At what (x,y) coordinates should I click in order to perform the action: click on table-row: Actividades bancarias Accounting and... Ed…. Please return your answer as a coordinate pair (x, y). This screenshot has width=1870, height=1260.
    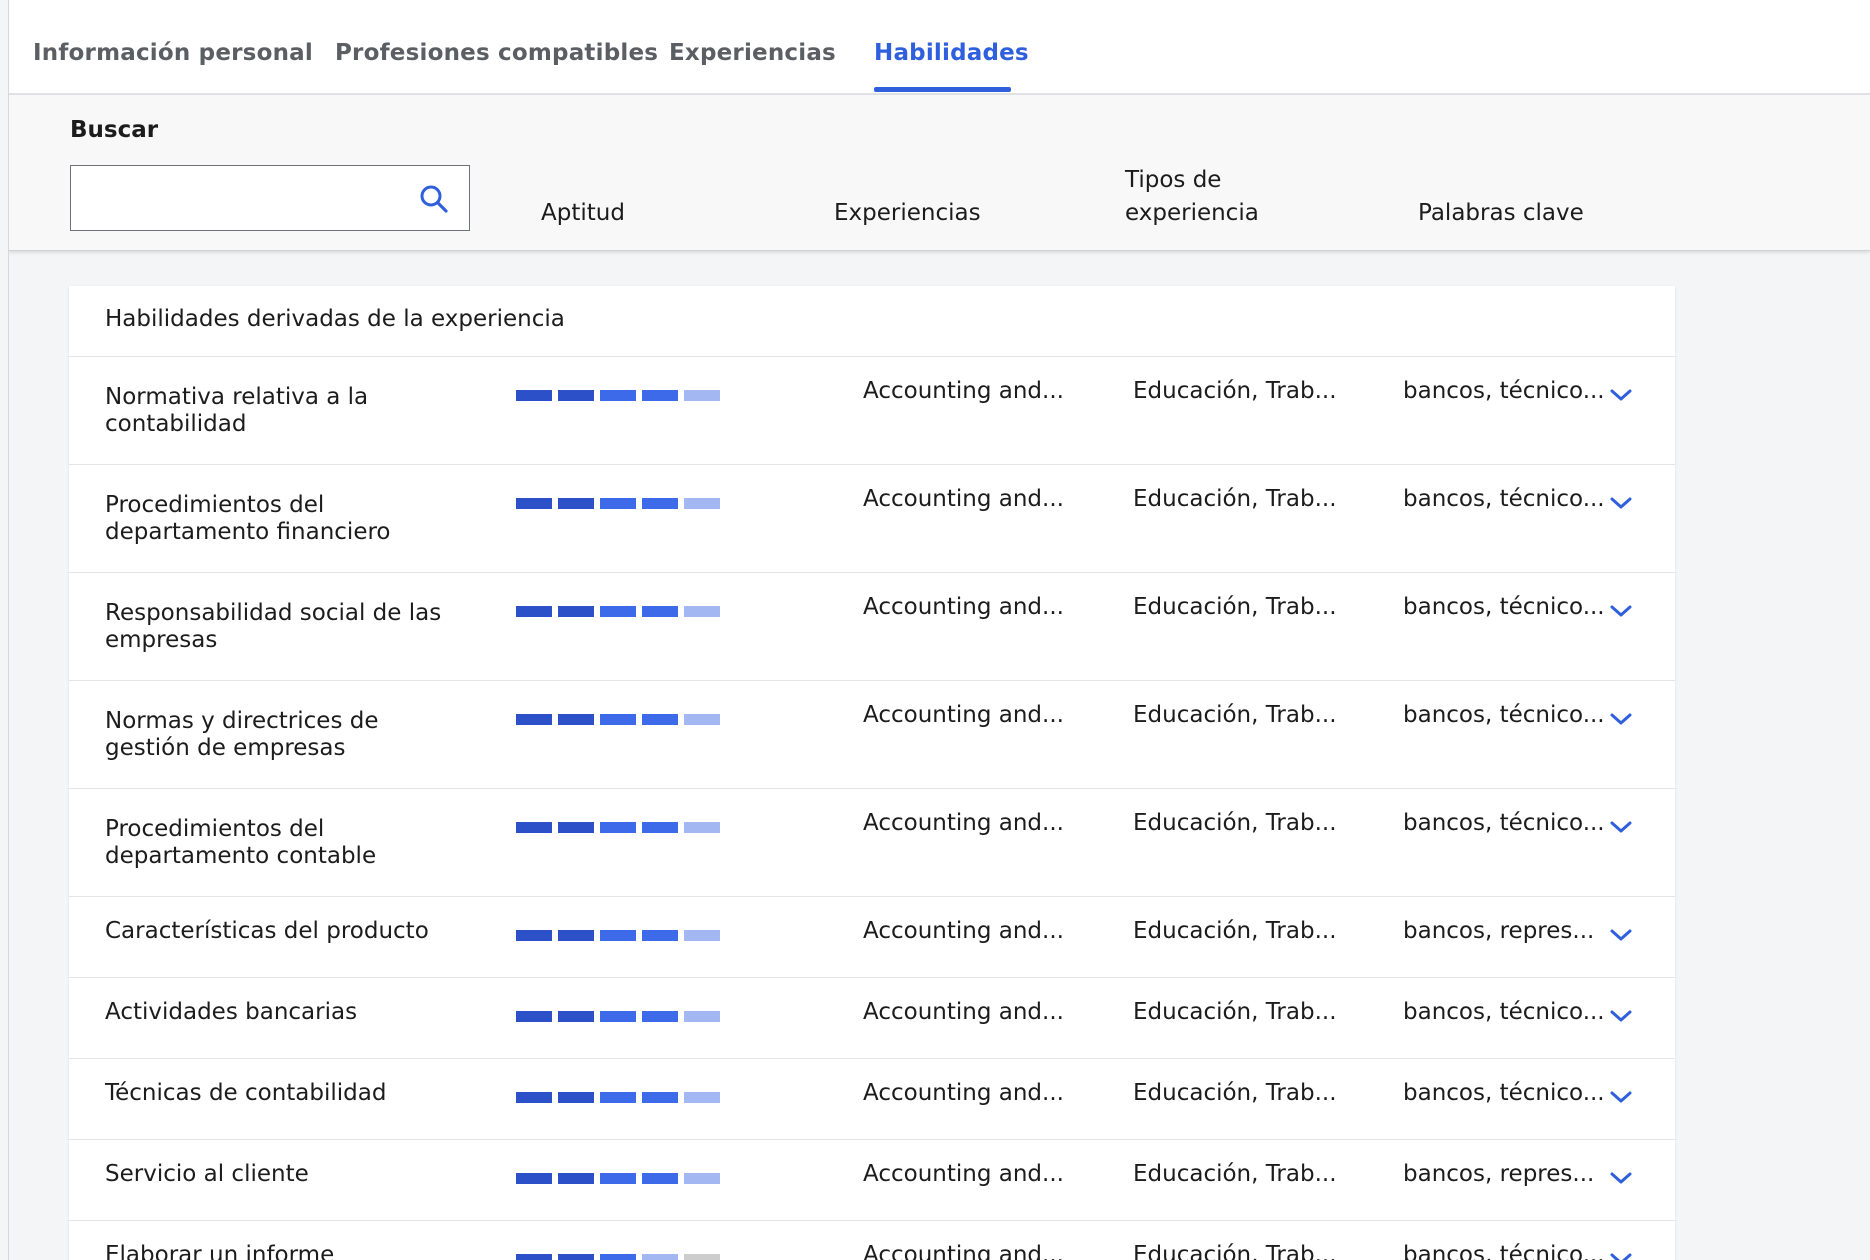
    Looking at the image, I should click on (872, 1018).